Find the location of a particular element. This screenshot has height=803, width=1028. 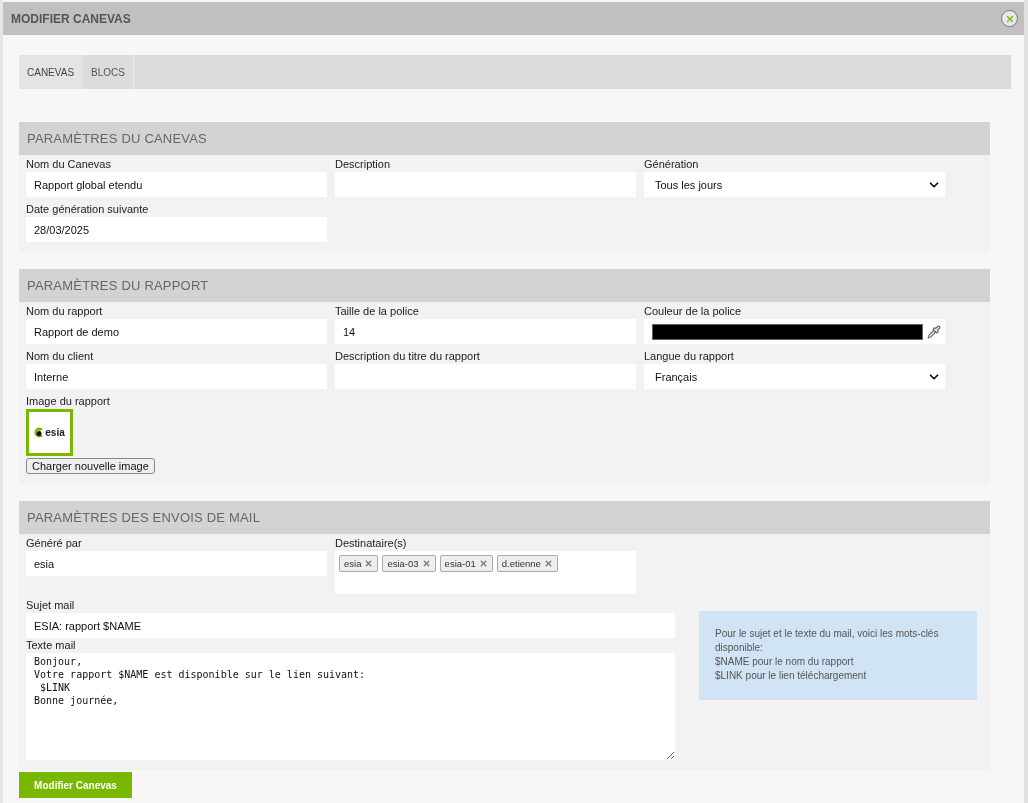

field-label: Image du rapport is located at coordinates (68, 401).